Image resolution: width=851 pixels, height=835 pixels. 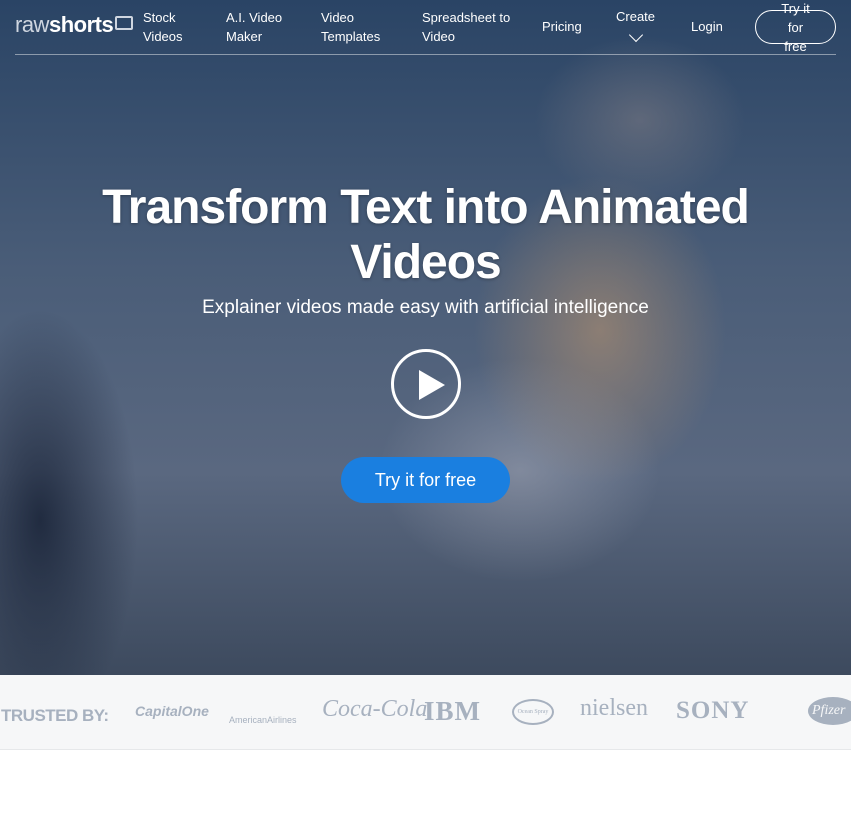 I want to click on logo-ibm: IBM, so click(x=452, y=711).